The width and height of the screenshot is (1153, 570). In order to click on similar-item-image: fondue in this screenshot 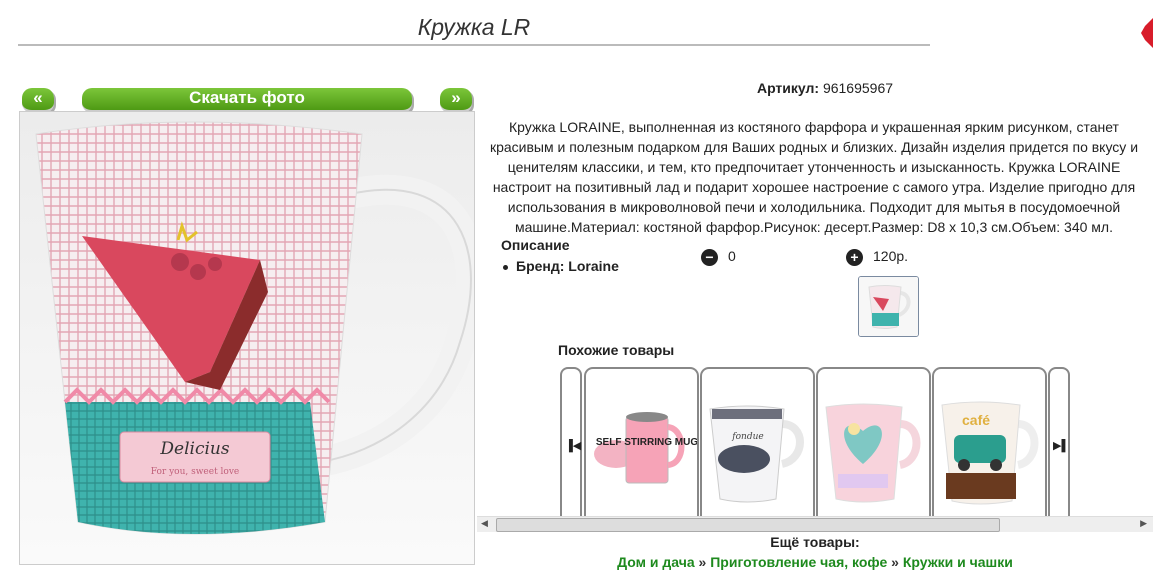, I will do `click(756, 454)`.